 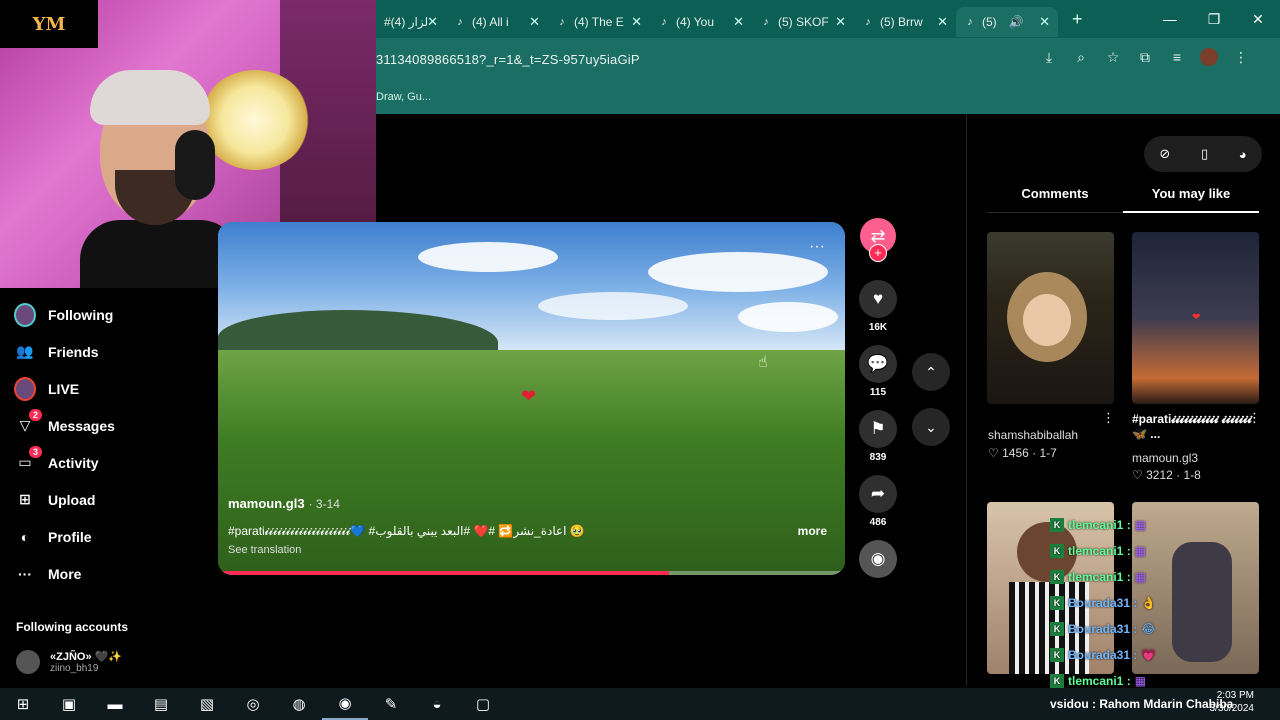 I want to click on share-button: ➦, so click(x=878, y=494).